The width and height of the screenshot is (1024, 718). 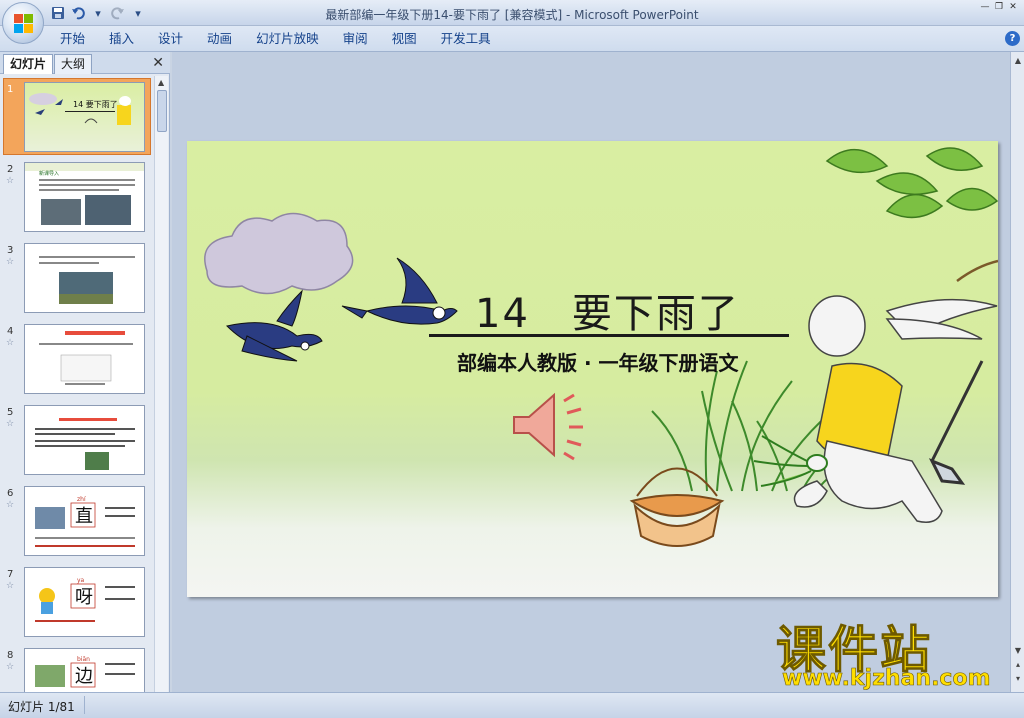 I want to click on thumbnail-7: 7 ☆ ya 呀, so click(x=77, y=603).